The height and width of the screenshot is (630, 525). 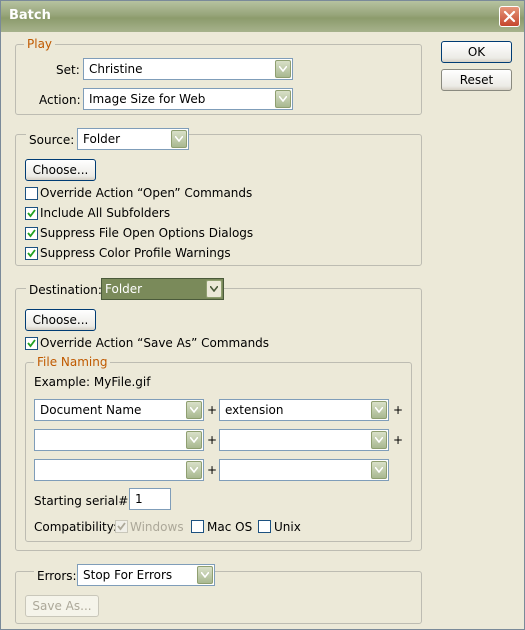 I want to click on include-subfolders-checkbox, so click(x=31, y=213).